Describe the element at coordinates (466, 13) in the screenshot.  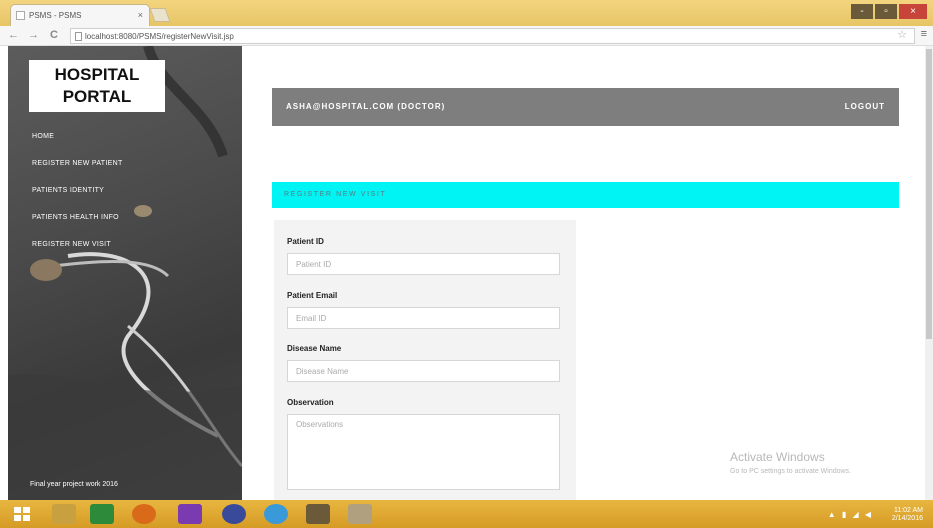
I see `browser-titlebar: PSMS - PSMS × - ▫ ×` at that location.